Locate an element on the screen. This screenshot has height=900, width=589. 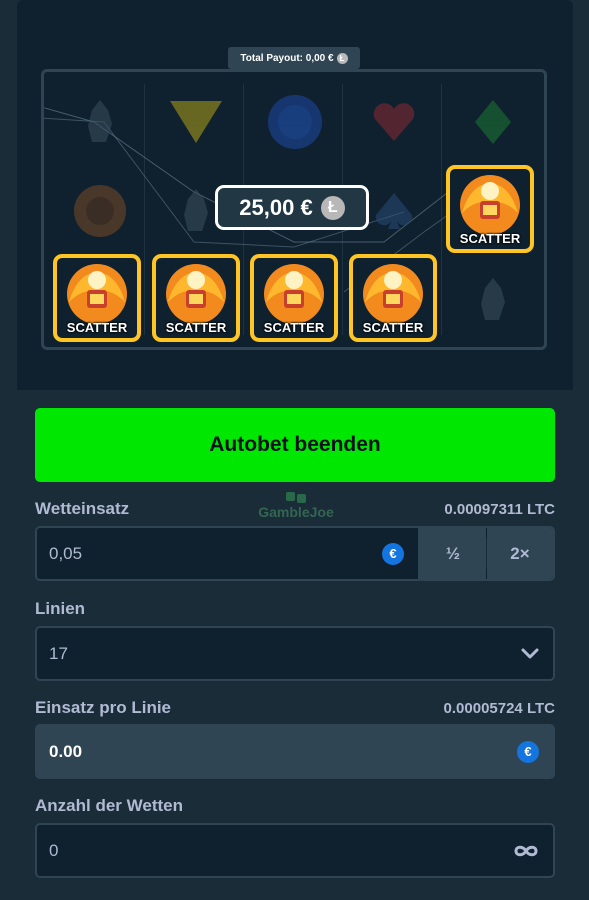
win-amount-badge: 25,00 € Ł is located at coordinates (292, 207).